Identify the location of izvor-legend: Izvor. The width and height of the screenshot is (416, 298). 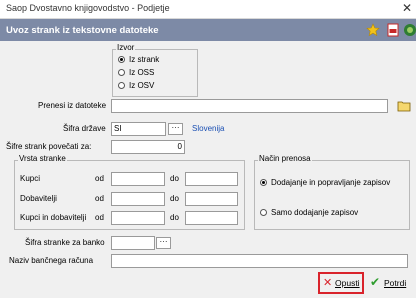
(126, 47).